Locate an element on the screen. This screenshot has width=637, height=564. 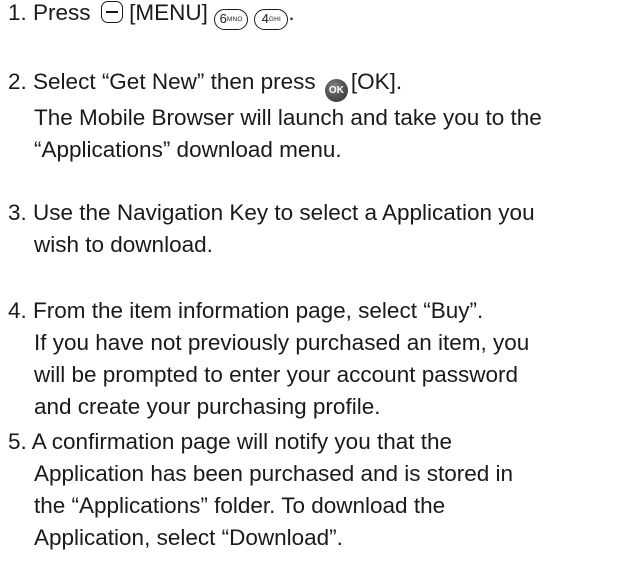
step-1: 1. Press [MENU] 6MNO 4GHI. is located at coordinates (151, 15).